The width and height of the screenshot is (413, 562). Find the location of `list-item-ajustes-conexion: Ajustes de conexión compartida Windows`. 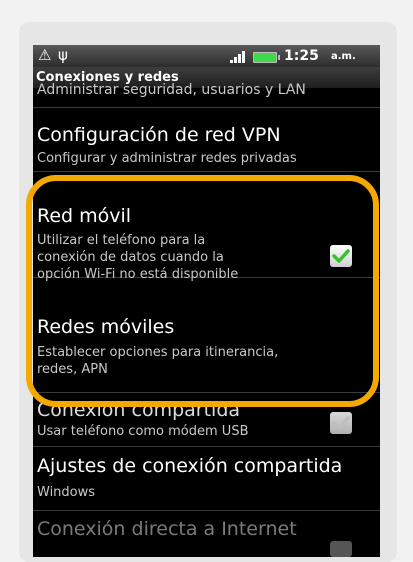

list-item-ajustes-conexion: Ajustes de conexión compartida Windows is located at coordinates (206, 479).